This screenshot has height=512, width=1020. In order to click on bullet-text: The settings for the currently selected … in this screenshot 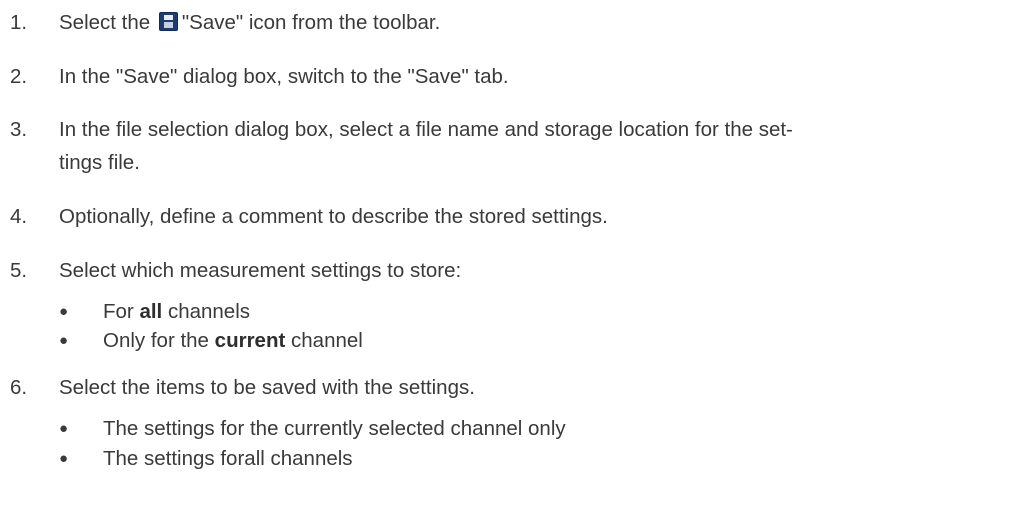, I will do `click(334, 428)`.